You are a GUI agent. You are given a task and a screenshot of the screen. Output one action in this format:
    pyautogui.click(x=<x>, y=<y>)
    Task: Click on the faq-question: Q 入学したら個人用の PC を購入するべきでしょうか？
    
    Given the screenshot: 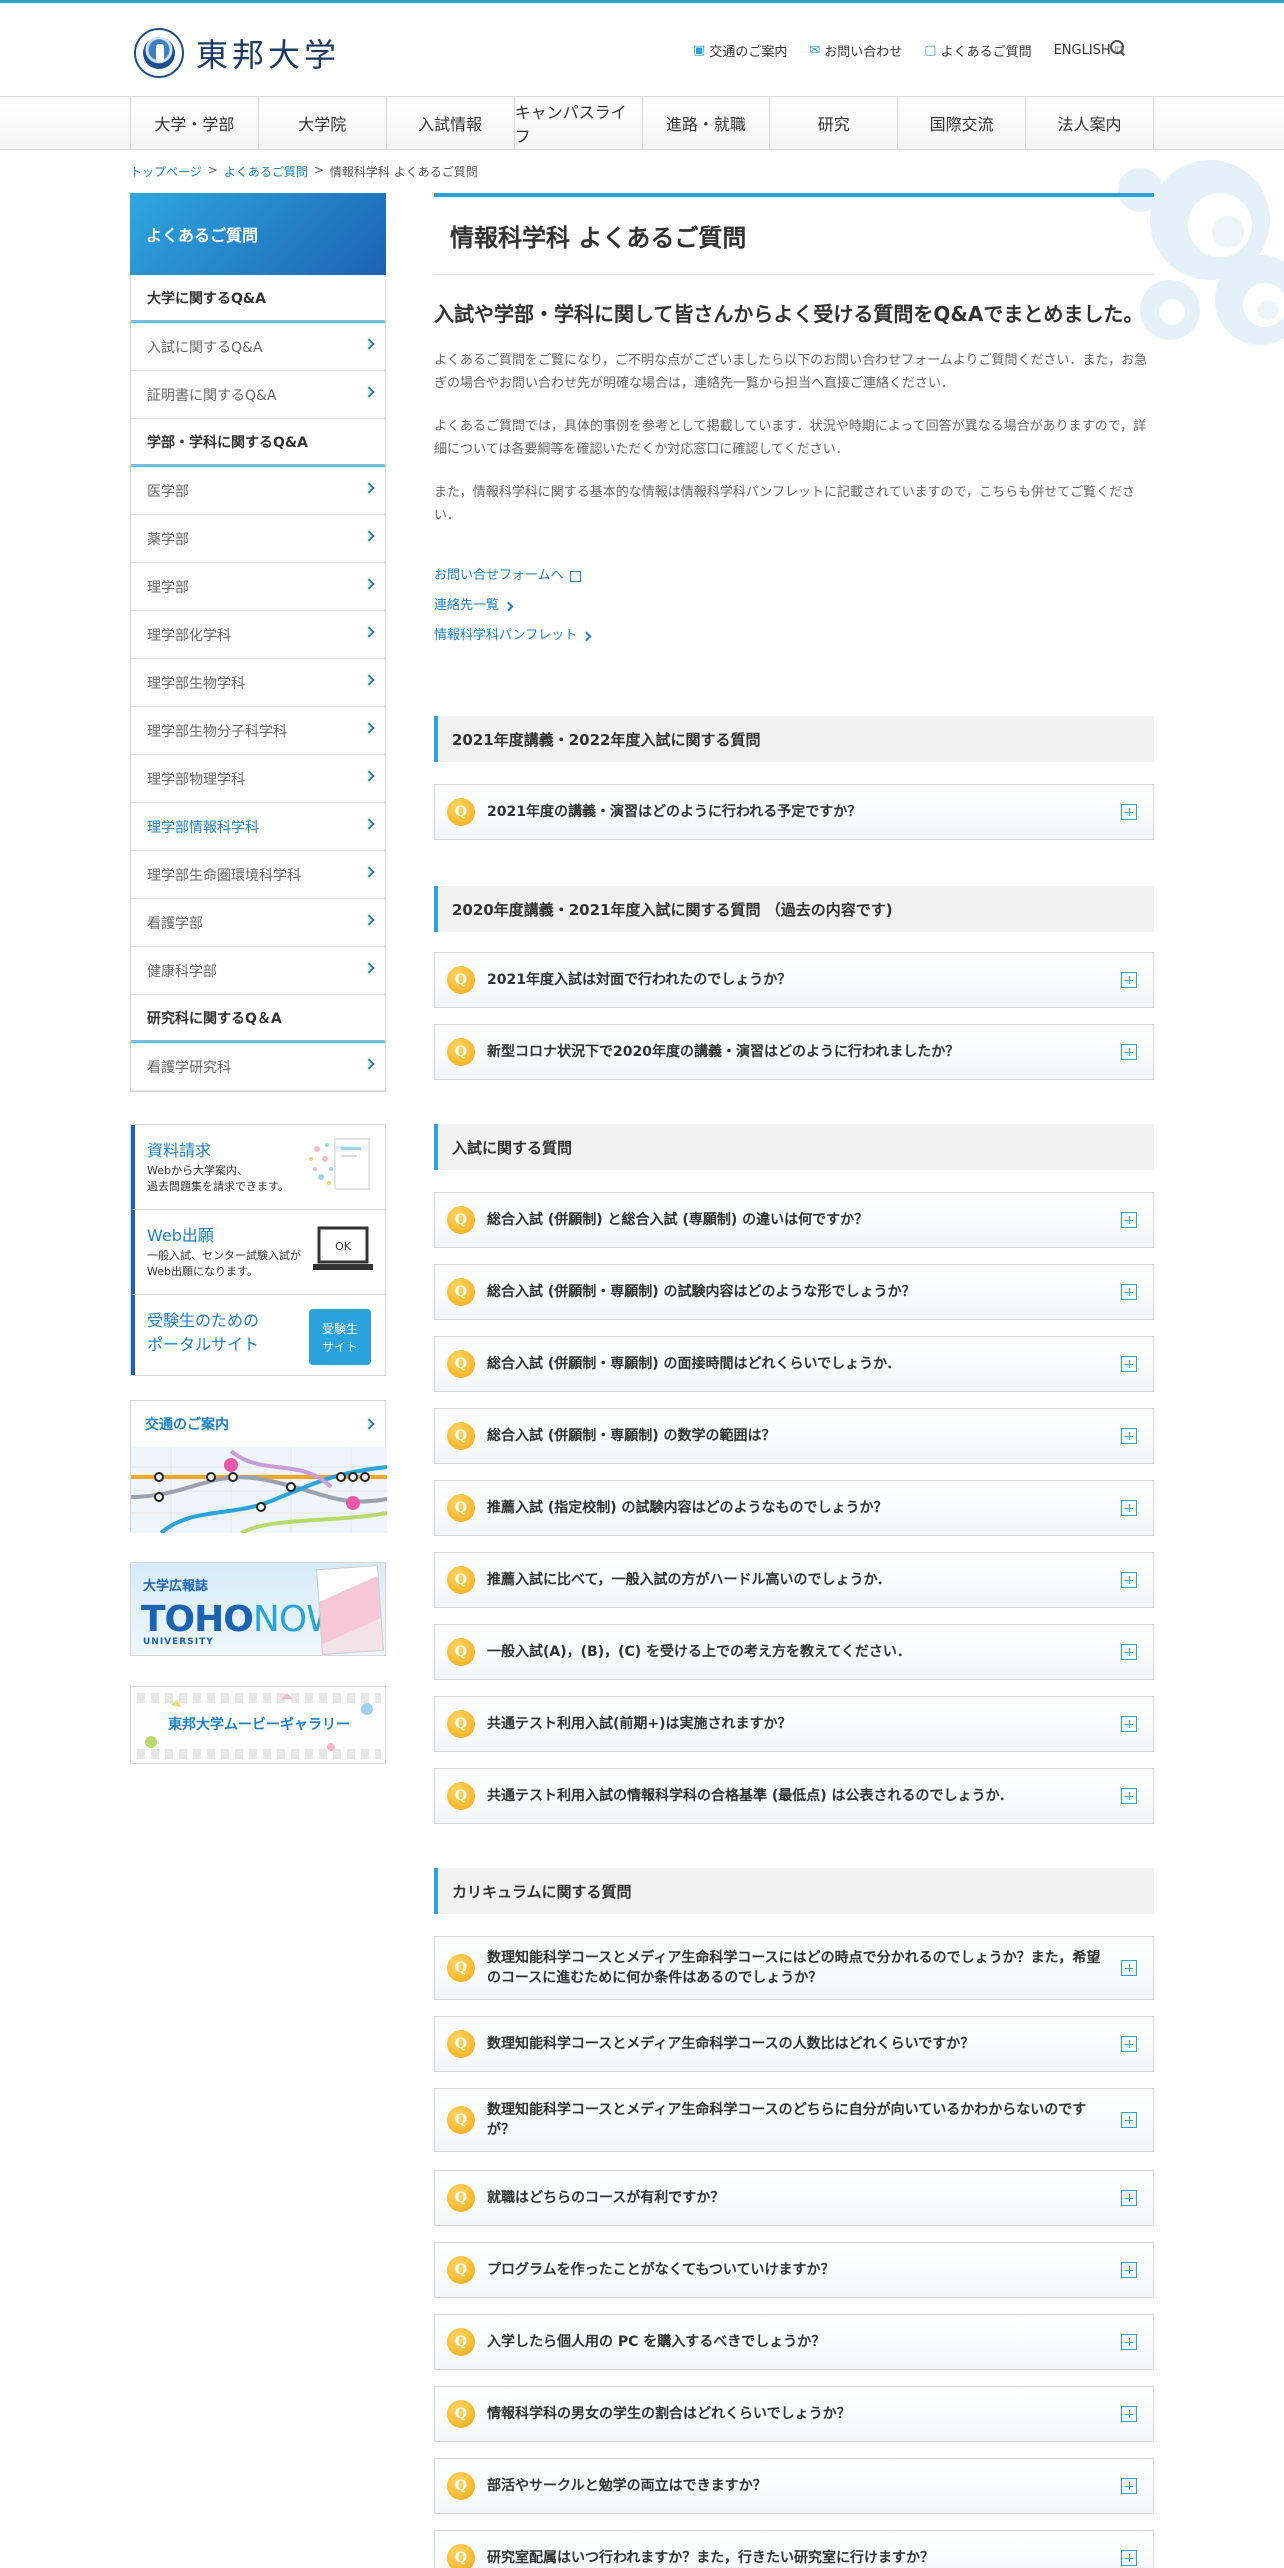 What is the action you would take?
    pyautogui.click(x=794, y=2342)
    